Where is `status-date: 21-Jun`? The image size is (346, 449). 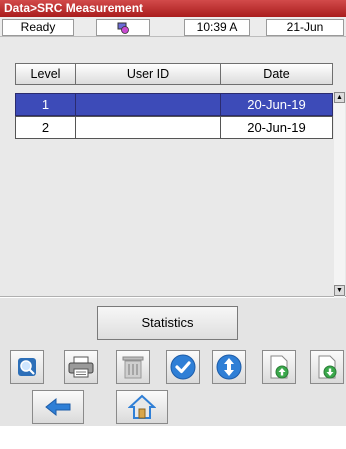 status-date: 21-Jun is located at coordinates (305, 27).